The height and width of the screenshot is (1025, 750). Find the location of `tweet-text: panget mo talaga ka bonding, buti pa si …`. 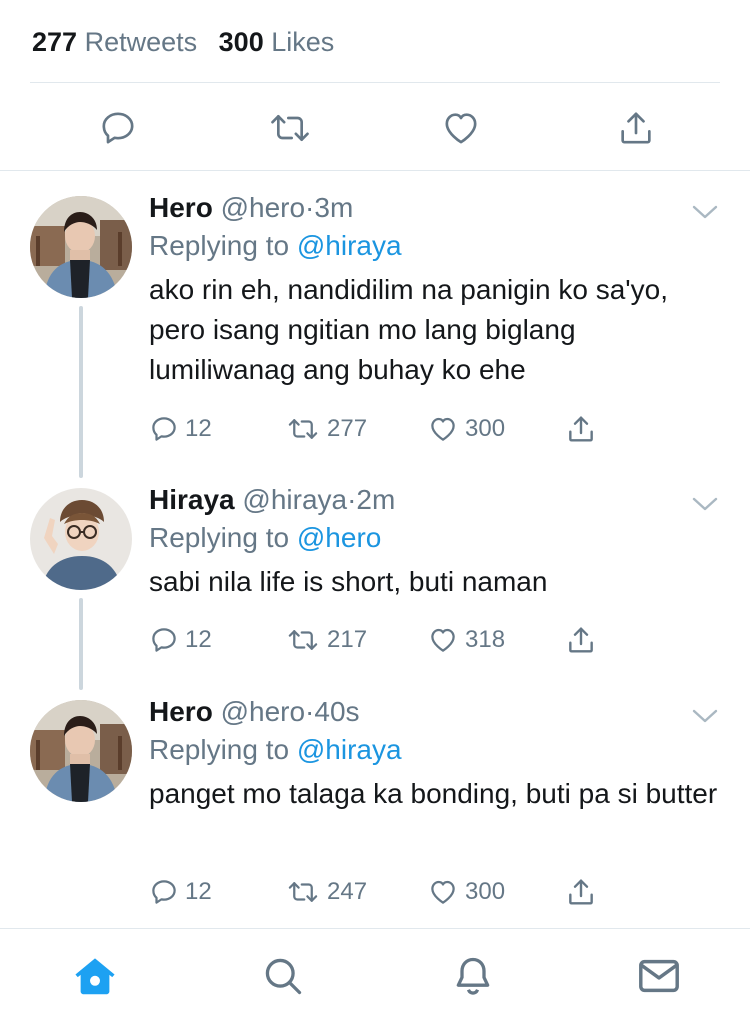

tweet-text: panget mo talaga ka bonding, buti pa si … is located at coordinates (433, 793).